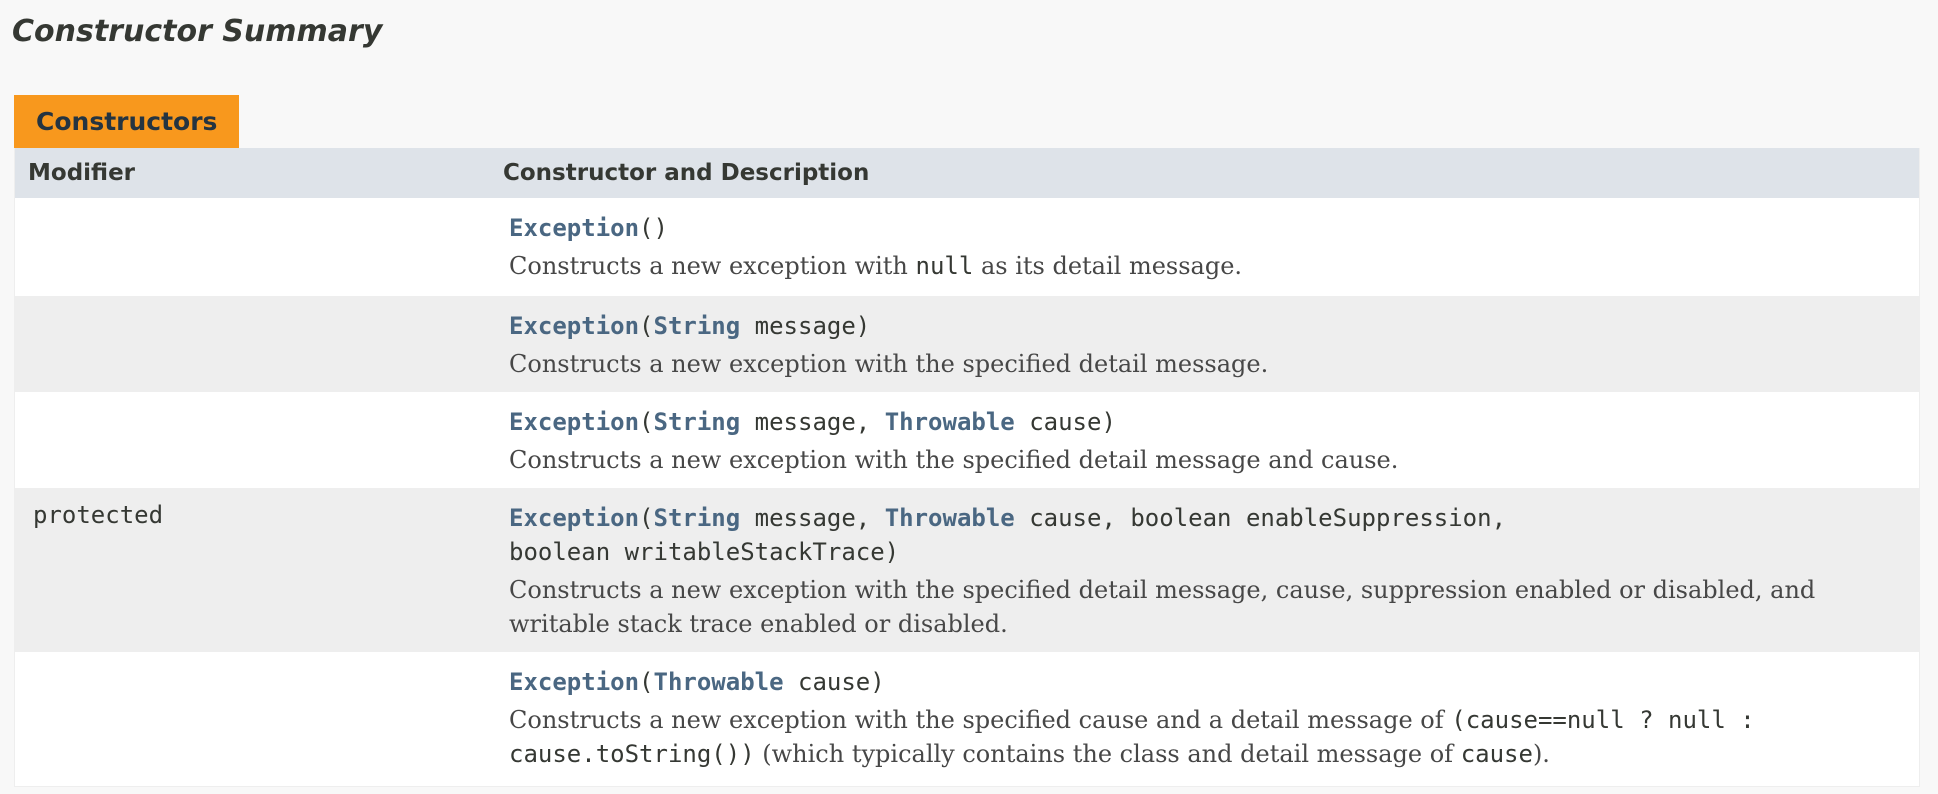  What do you see at coordinates (1204, 682) in the screenshot?
I see `constructor-signature: Exception(Throwable cause)` at bounding box center [1204, 682].